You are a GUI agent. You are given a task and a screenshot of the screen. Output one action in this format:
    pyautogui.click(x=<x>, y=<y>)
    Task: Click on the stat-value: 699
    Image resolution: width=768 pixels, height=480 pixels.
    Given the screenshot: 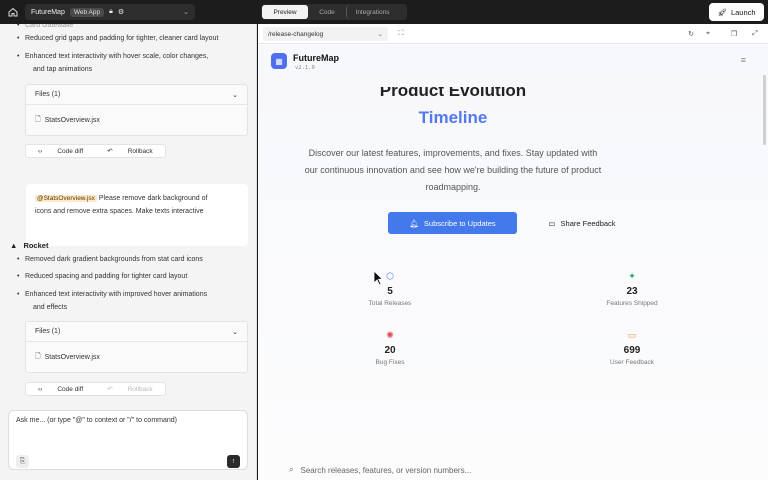 What is the action you would take?
    pyautogui.click(x=632, y=350)
    